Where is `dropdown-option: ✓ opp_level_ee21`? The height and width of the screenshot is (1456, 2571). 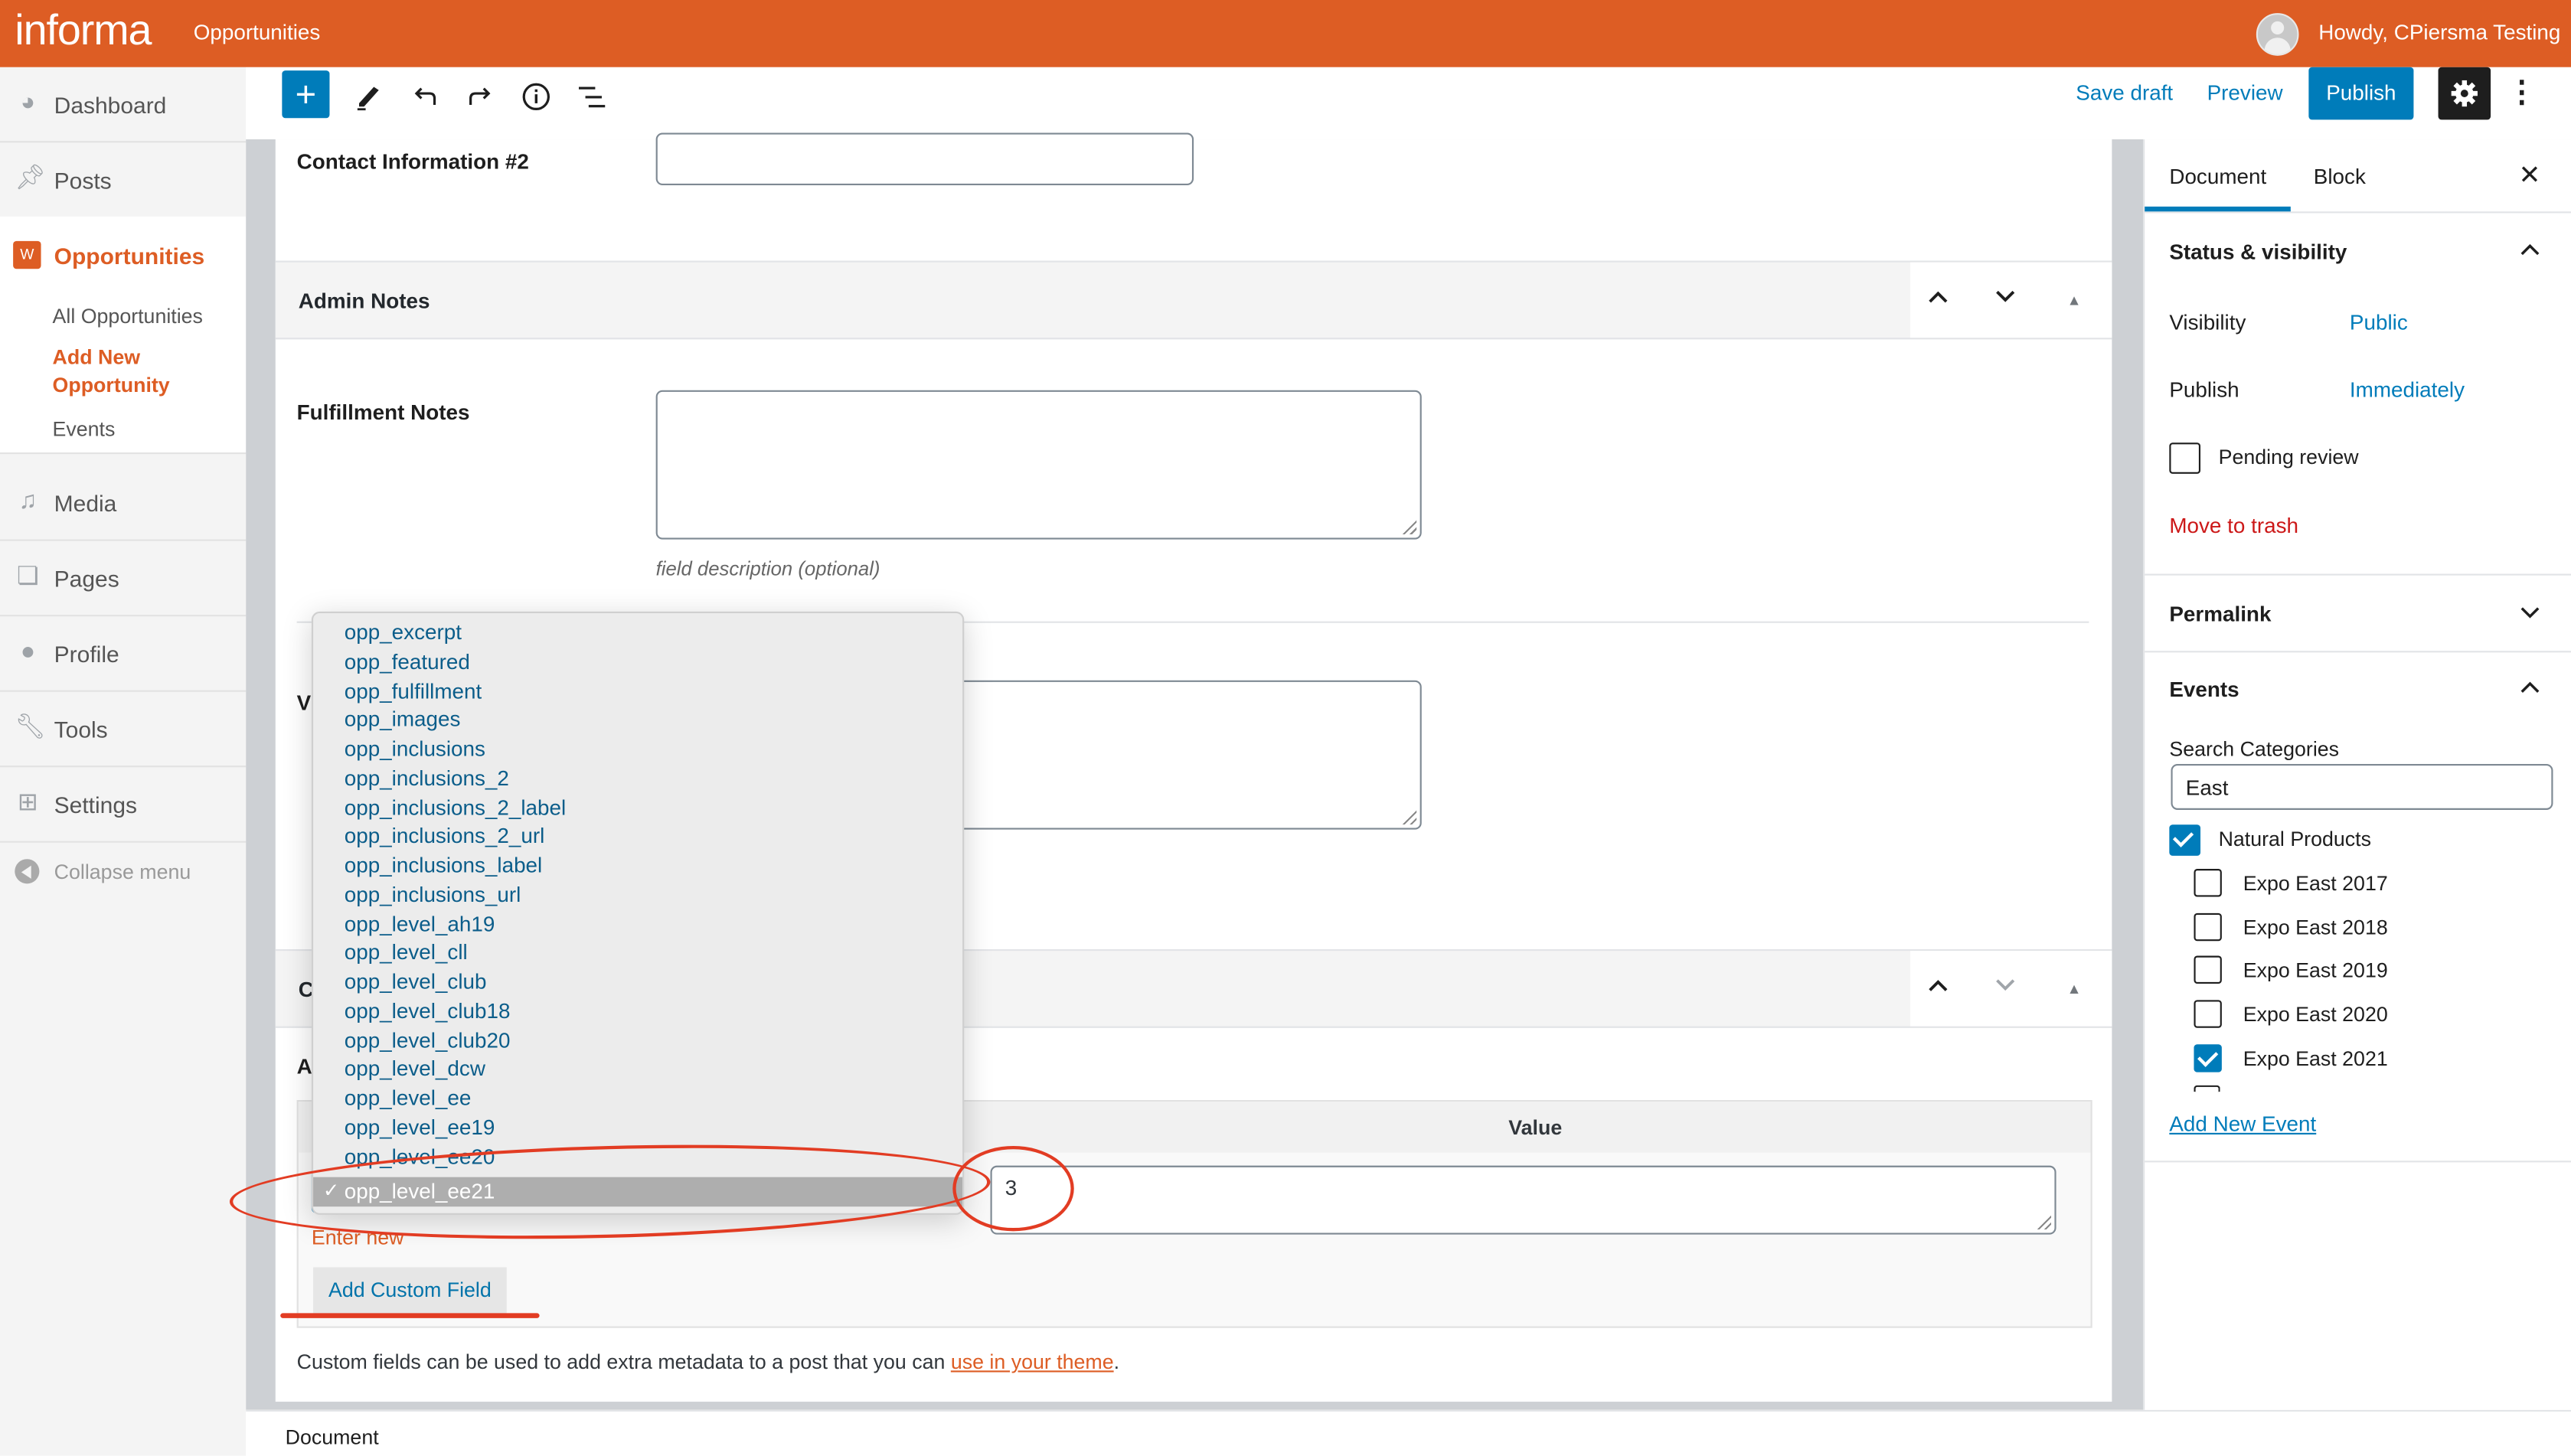 dropdown-option: ✓ opp_level_ee21 is located at coordinates (638, 1192).